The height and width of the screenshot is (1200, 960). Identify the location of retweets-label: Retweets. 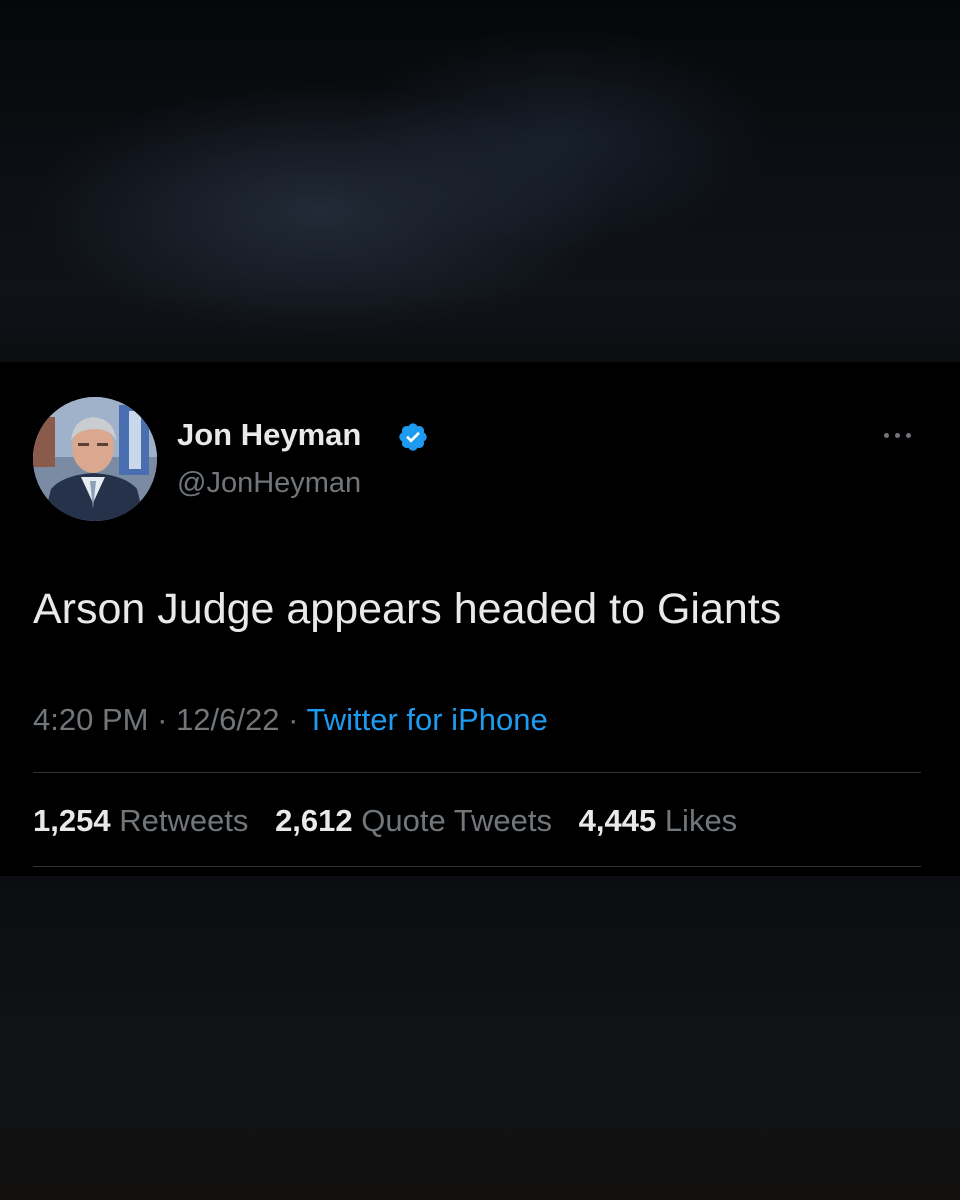
(184, 820).